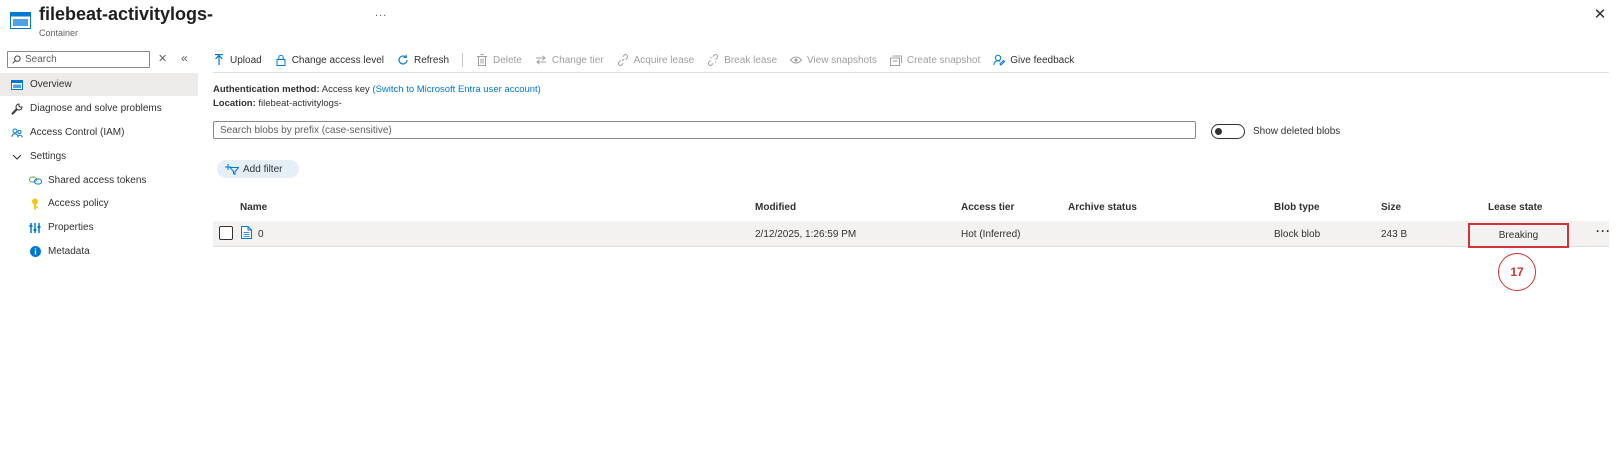 The height and width of the screenshot is (472, 1622). I want to click on column-header-archive-status: Archive status, so click(1102, 207).